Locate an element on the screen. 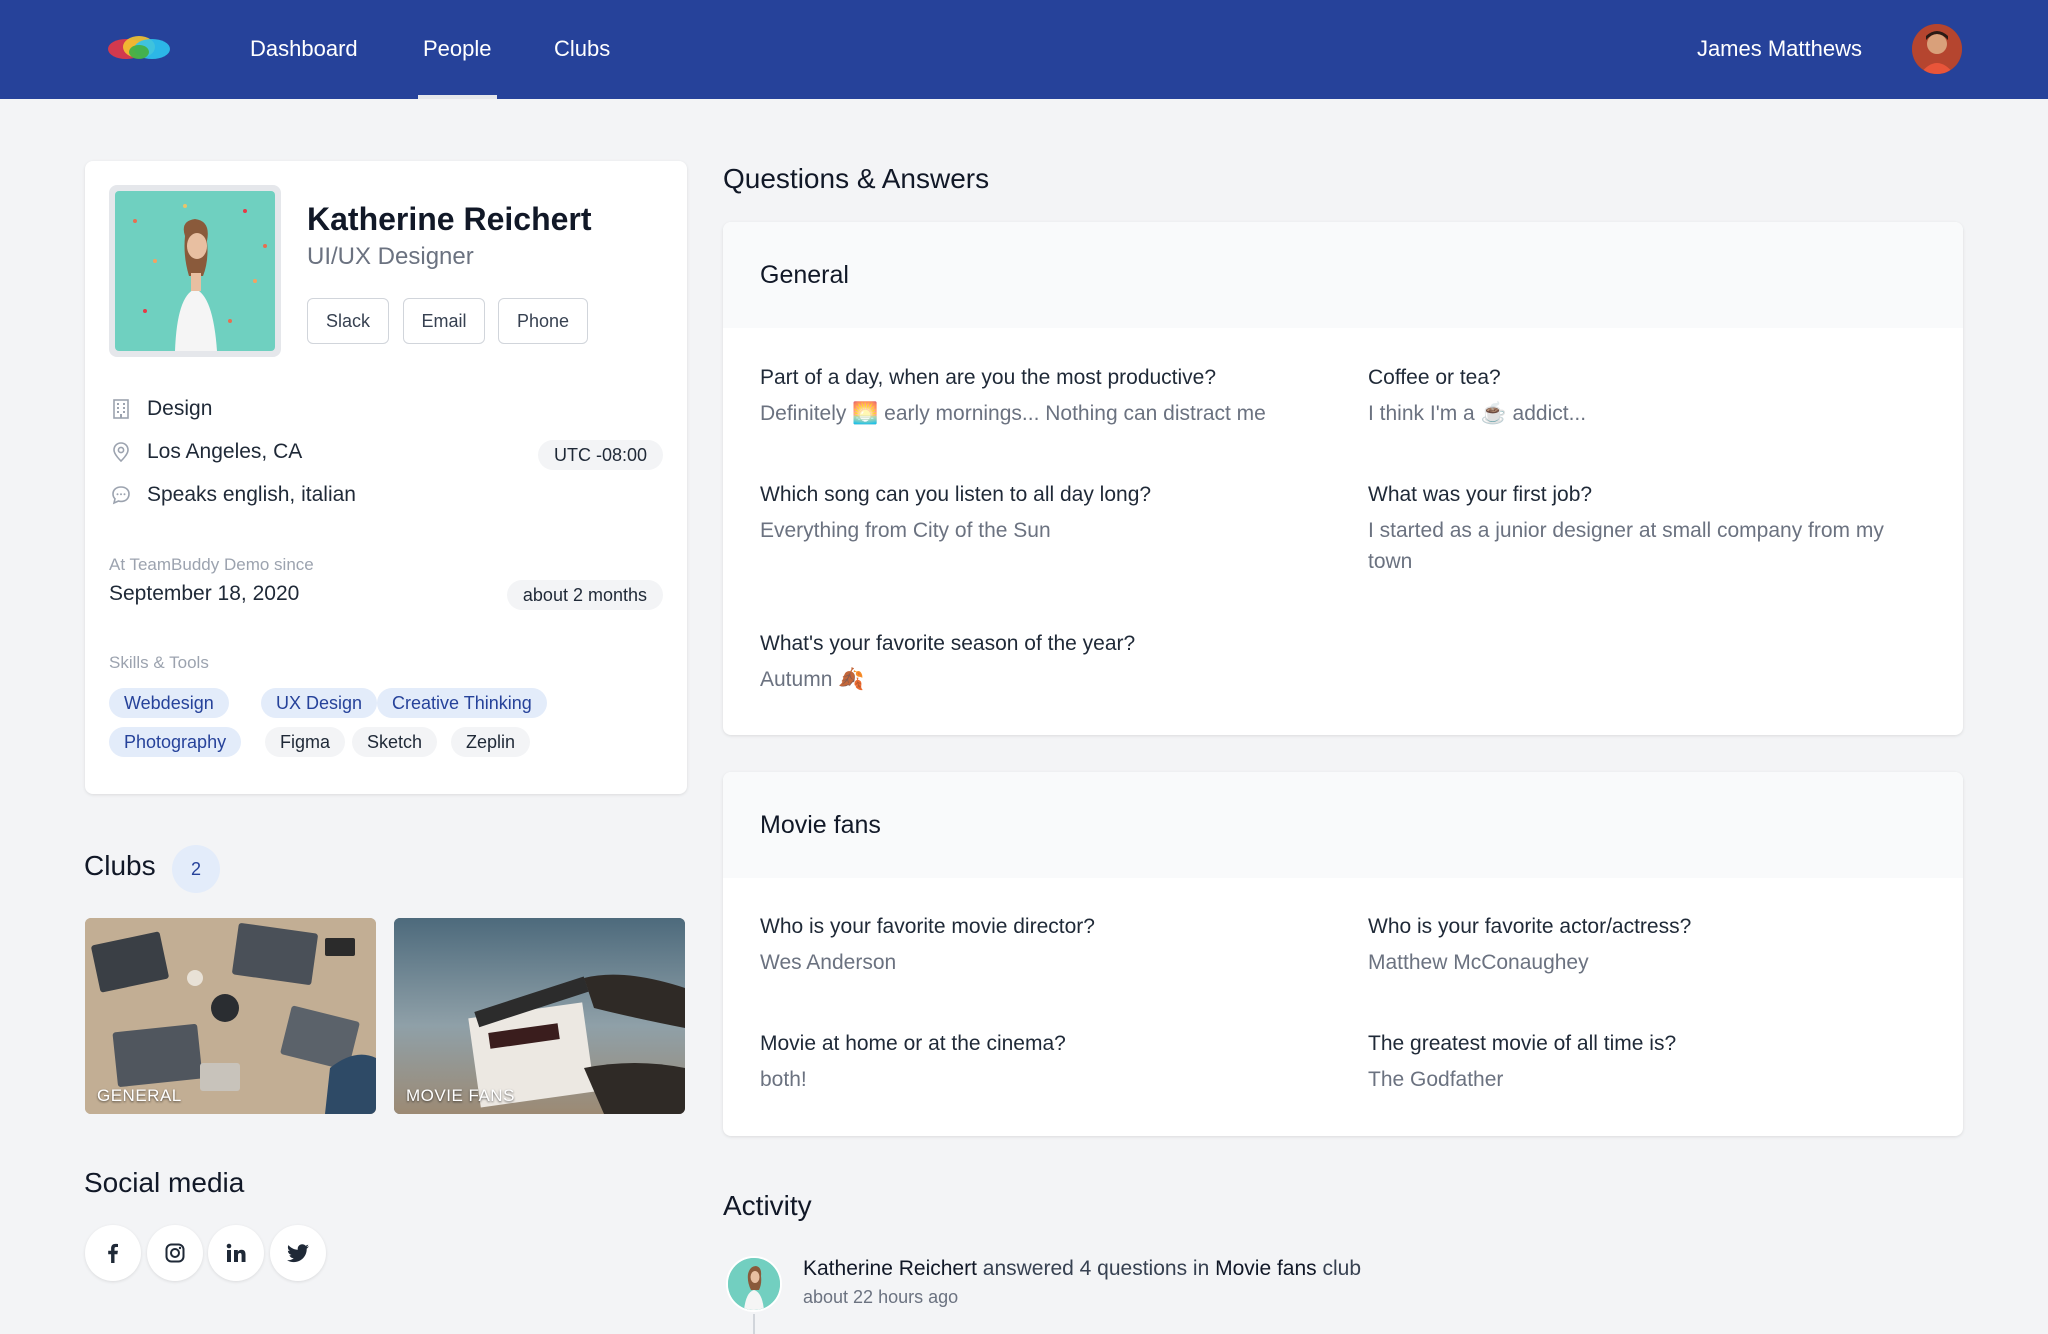  twitter-icon is located at coordinates (297, 1253).